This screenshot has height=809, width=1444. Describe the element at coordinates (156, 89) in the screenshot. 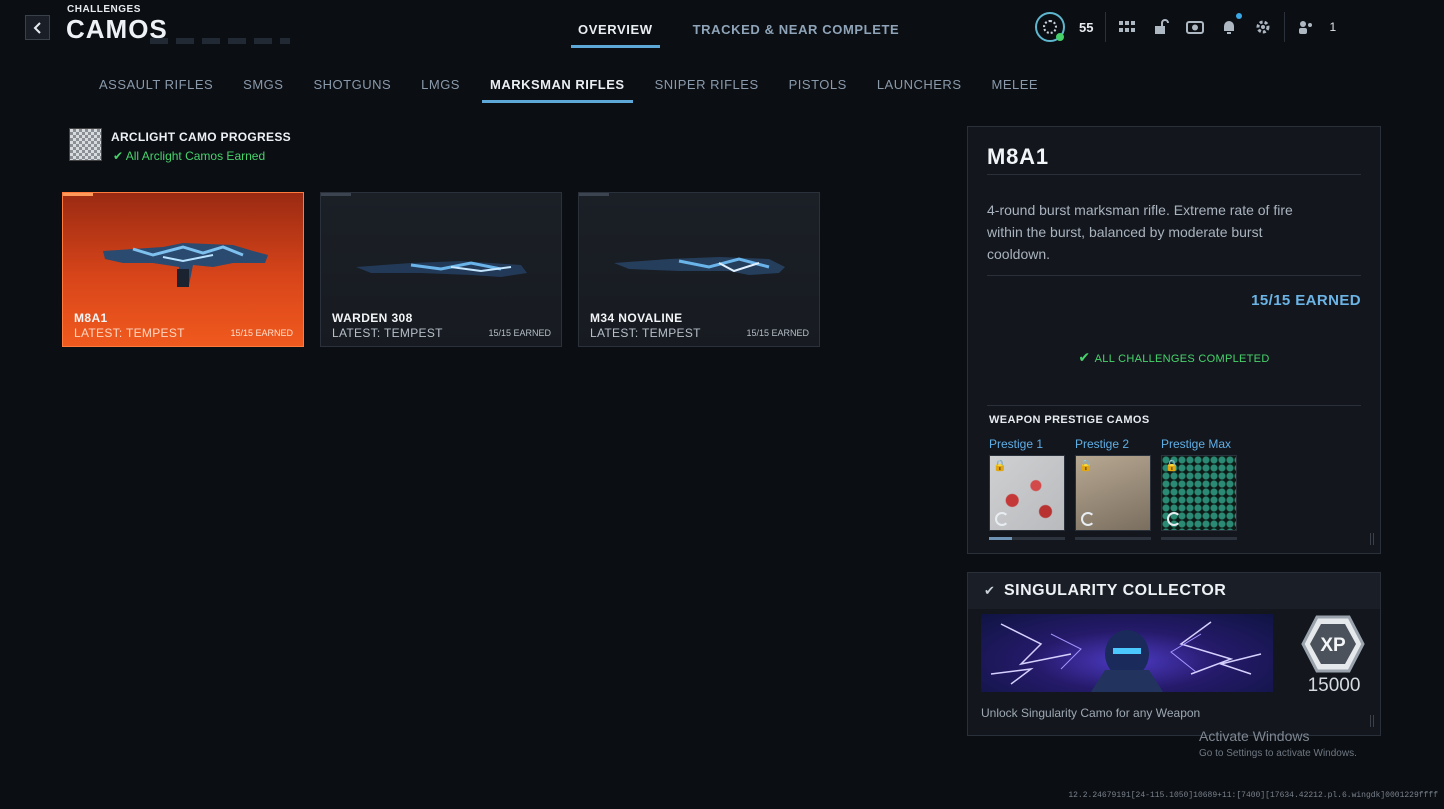

I see `tab-assault-rifles: ASSAULT RIFLES` at that location.